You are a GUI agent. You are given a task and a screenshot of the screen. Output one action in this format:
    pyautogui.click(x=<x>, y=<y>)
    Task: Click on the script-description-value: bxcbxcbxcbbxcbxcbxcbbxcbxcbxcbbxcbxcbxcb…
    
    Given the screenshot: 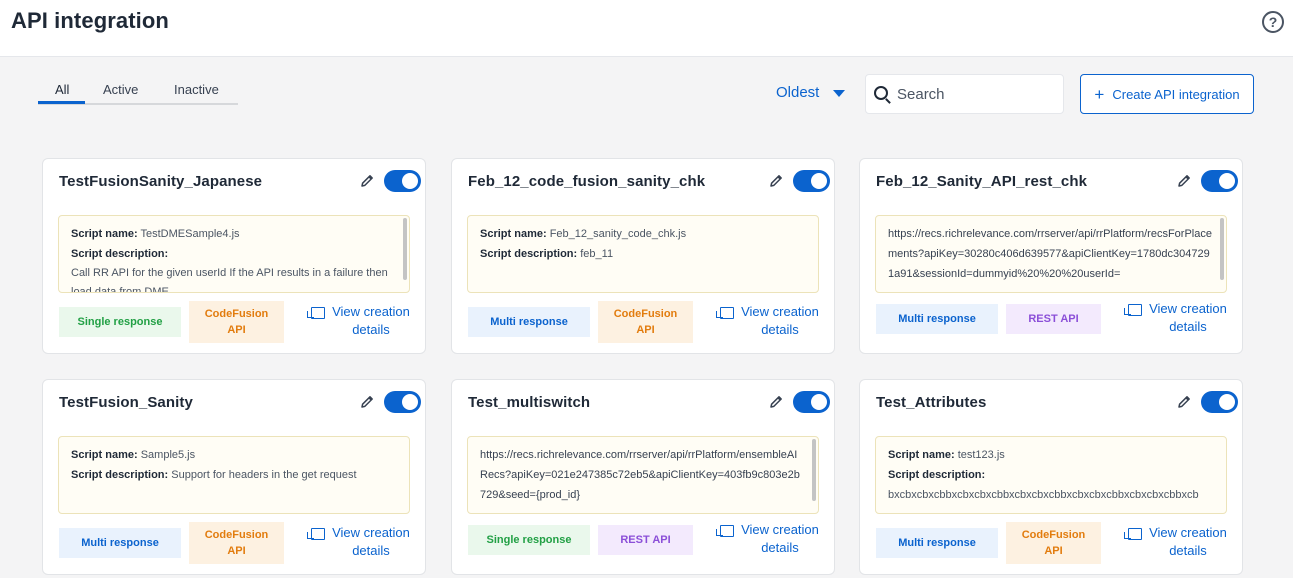 What is the action you would take?
    pyautogui.click(x=1043, y=495)
    